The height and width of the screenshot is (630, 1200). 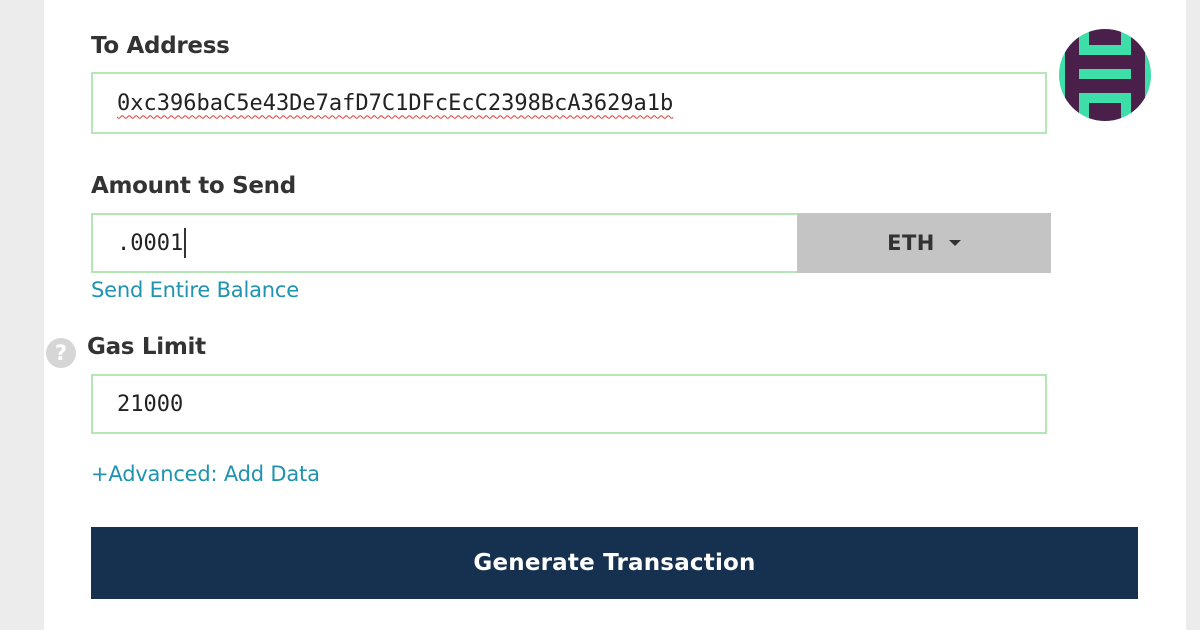 I want to click on unit-dropdown-button: ETH, so click(x=924, y=243).